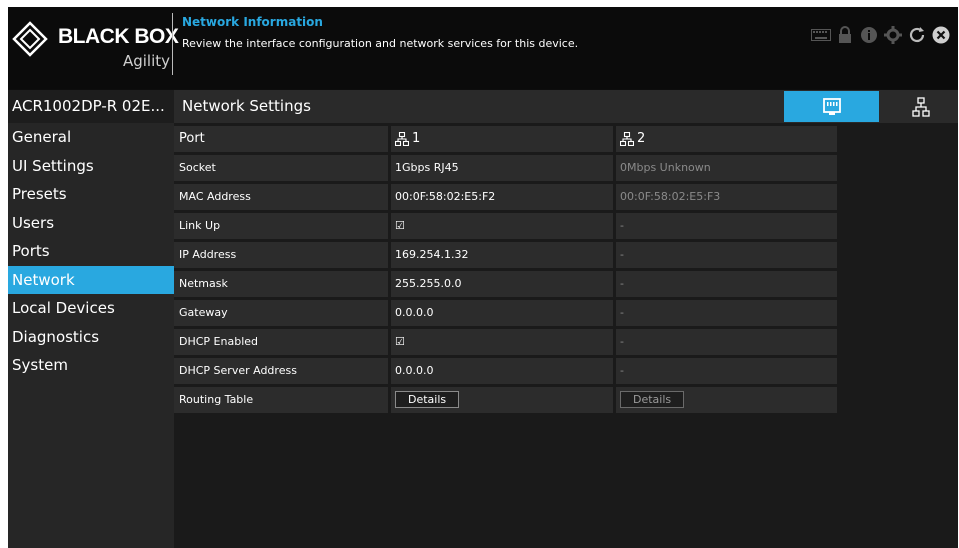  I want to click on port-1-value: 00:0F:58:02:E5:F2, so click(502, 197).